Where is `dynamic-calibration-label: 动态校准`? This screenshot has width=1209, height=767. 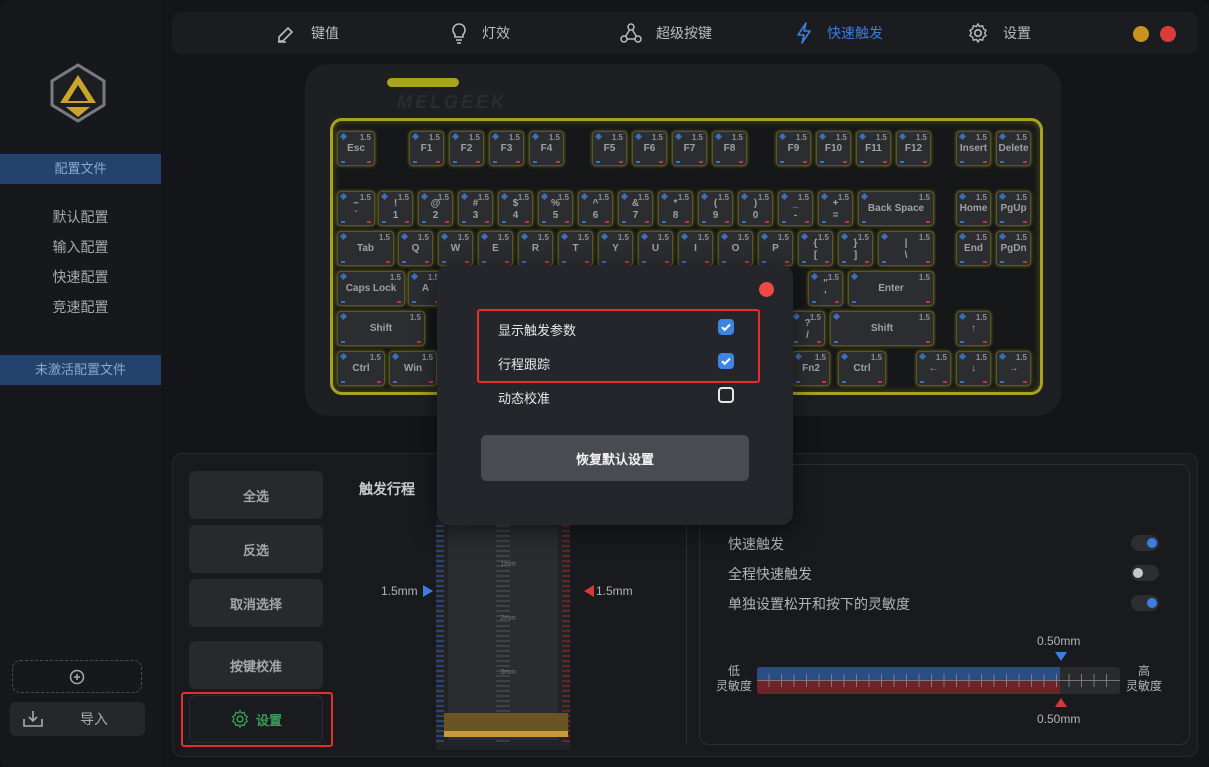
dynamic-calibration-label: 动态校准 is located at coordinates (524, 398).